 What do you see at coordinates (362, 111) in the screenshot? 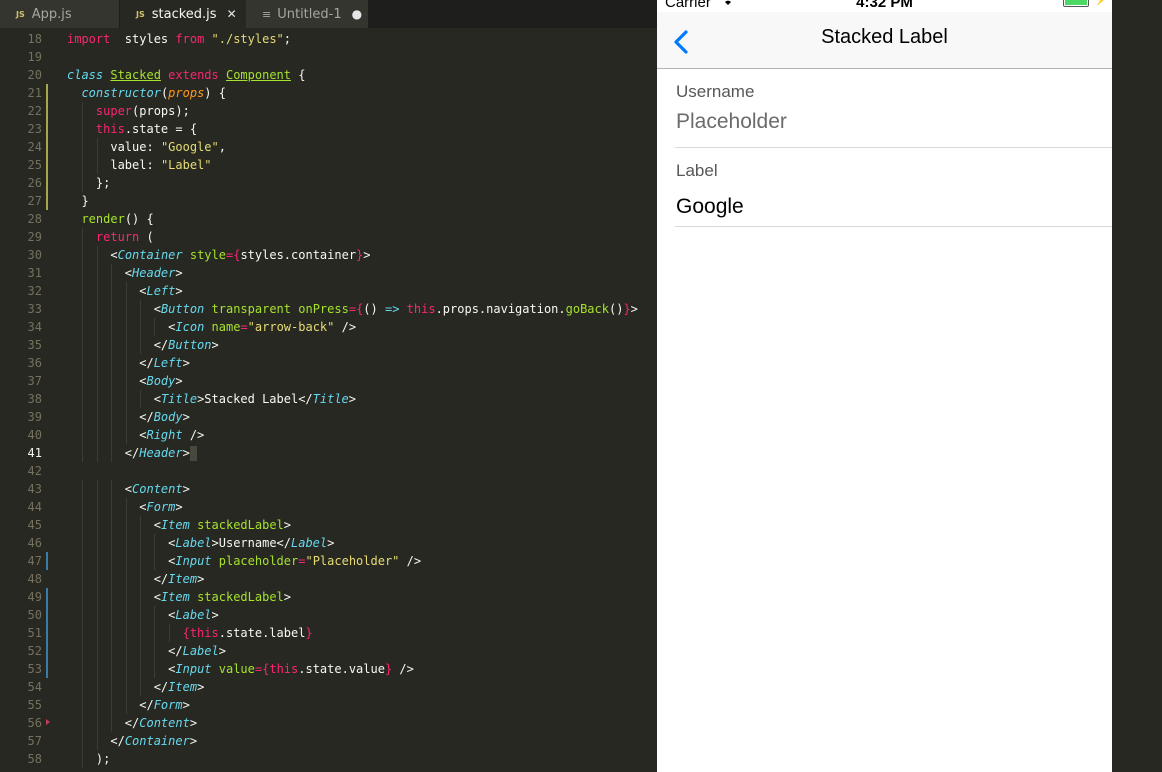
I see `code-line: super(props);` at bounding box center [362, 111].